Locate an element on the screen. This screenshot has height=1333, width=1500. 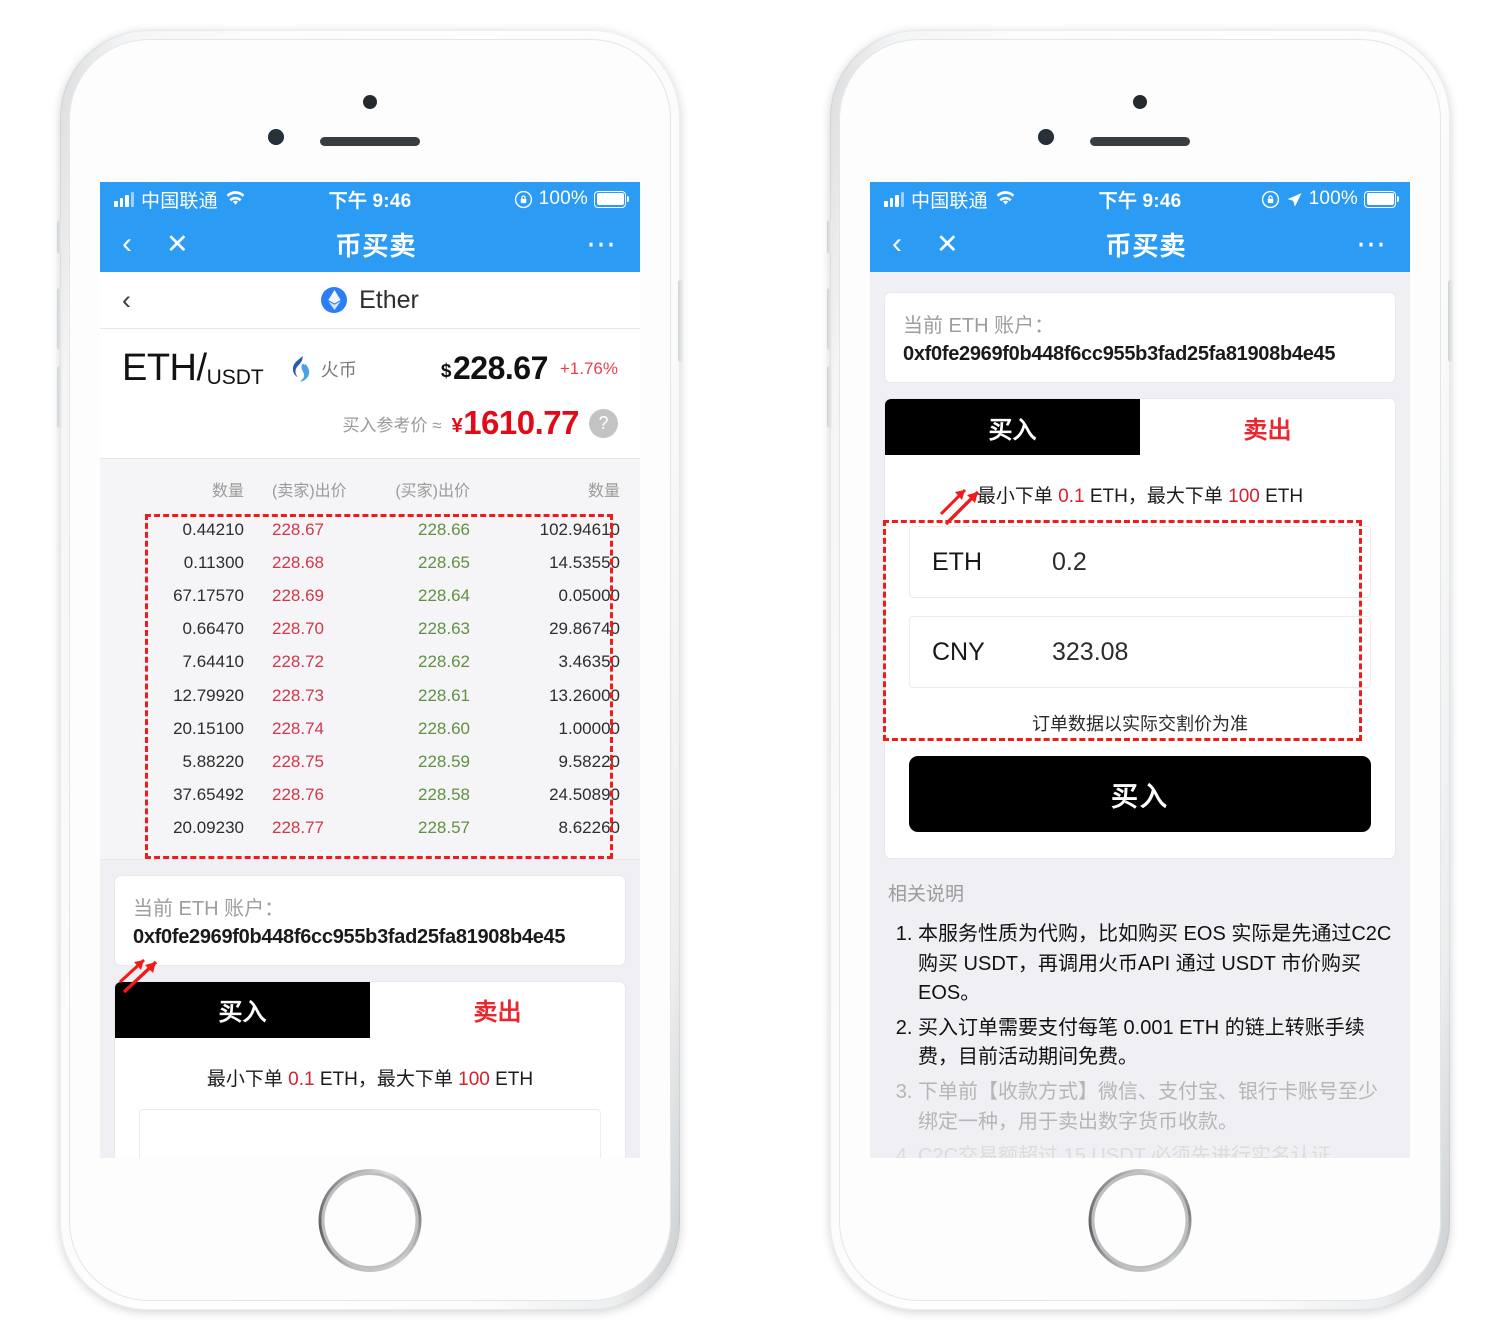
list-item: C2C交易额超过 15 USDT 必须先进行实名认证。 is located at coordinates (1157, 1150).